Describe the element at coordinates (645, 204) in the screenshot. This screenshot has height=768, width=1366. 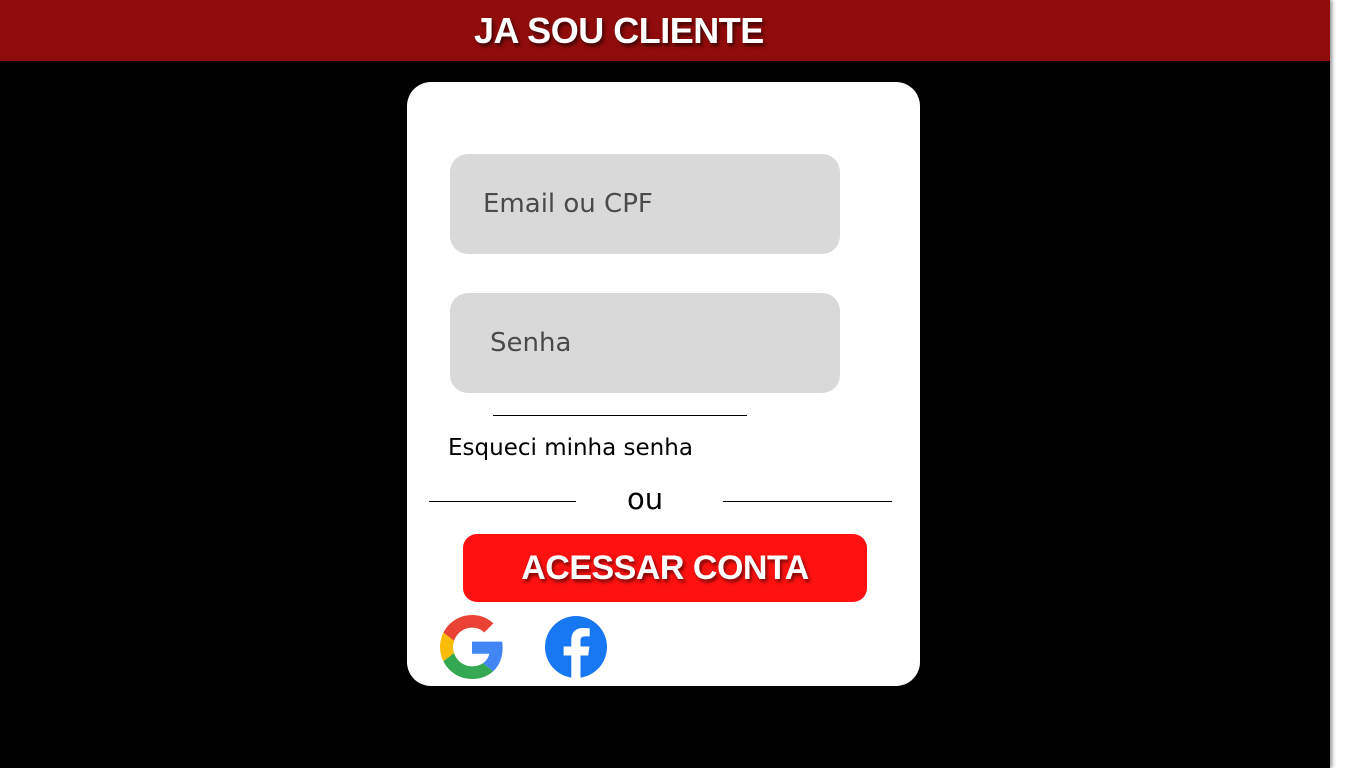
I see `email-cpf-input` at that location.